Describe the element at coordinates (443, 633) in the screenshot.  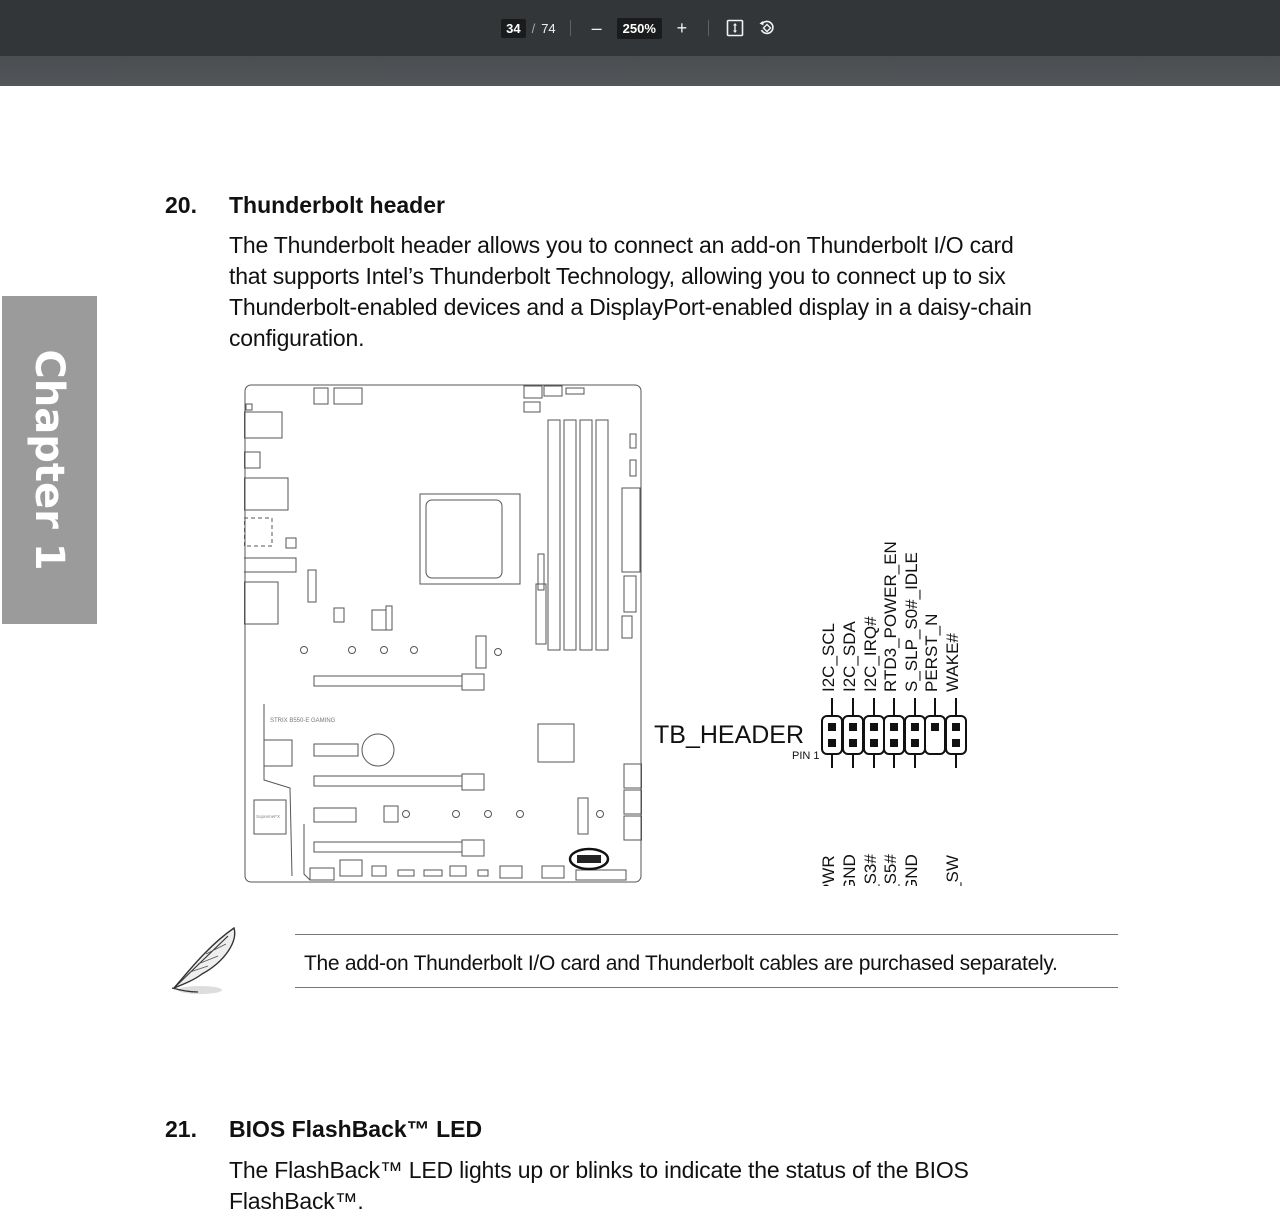
I see `motherboard-diagram: STRIX B550-E GAMING SupremeFX` at that location.